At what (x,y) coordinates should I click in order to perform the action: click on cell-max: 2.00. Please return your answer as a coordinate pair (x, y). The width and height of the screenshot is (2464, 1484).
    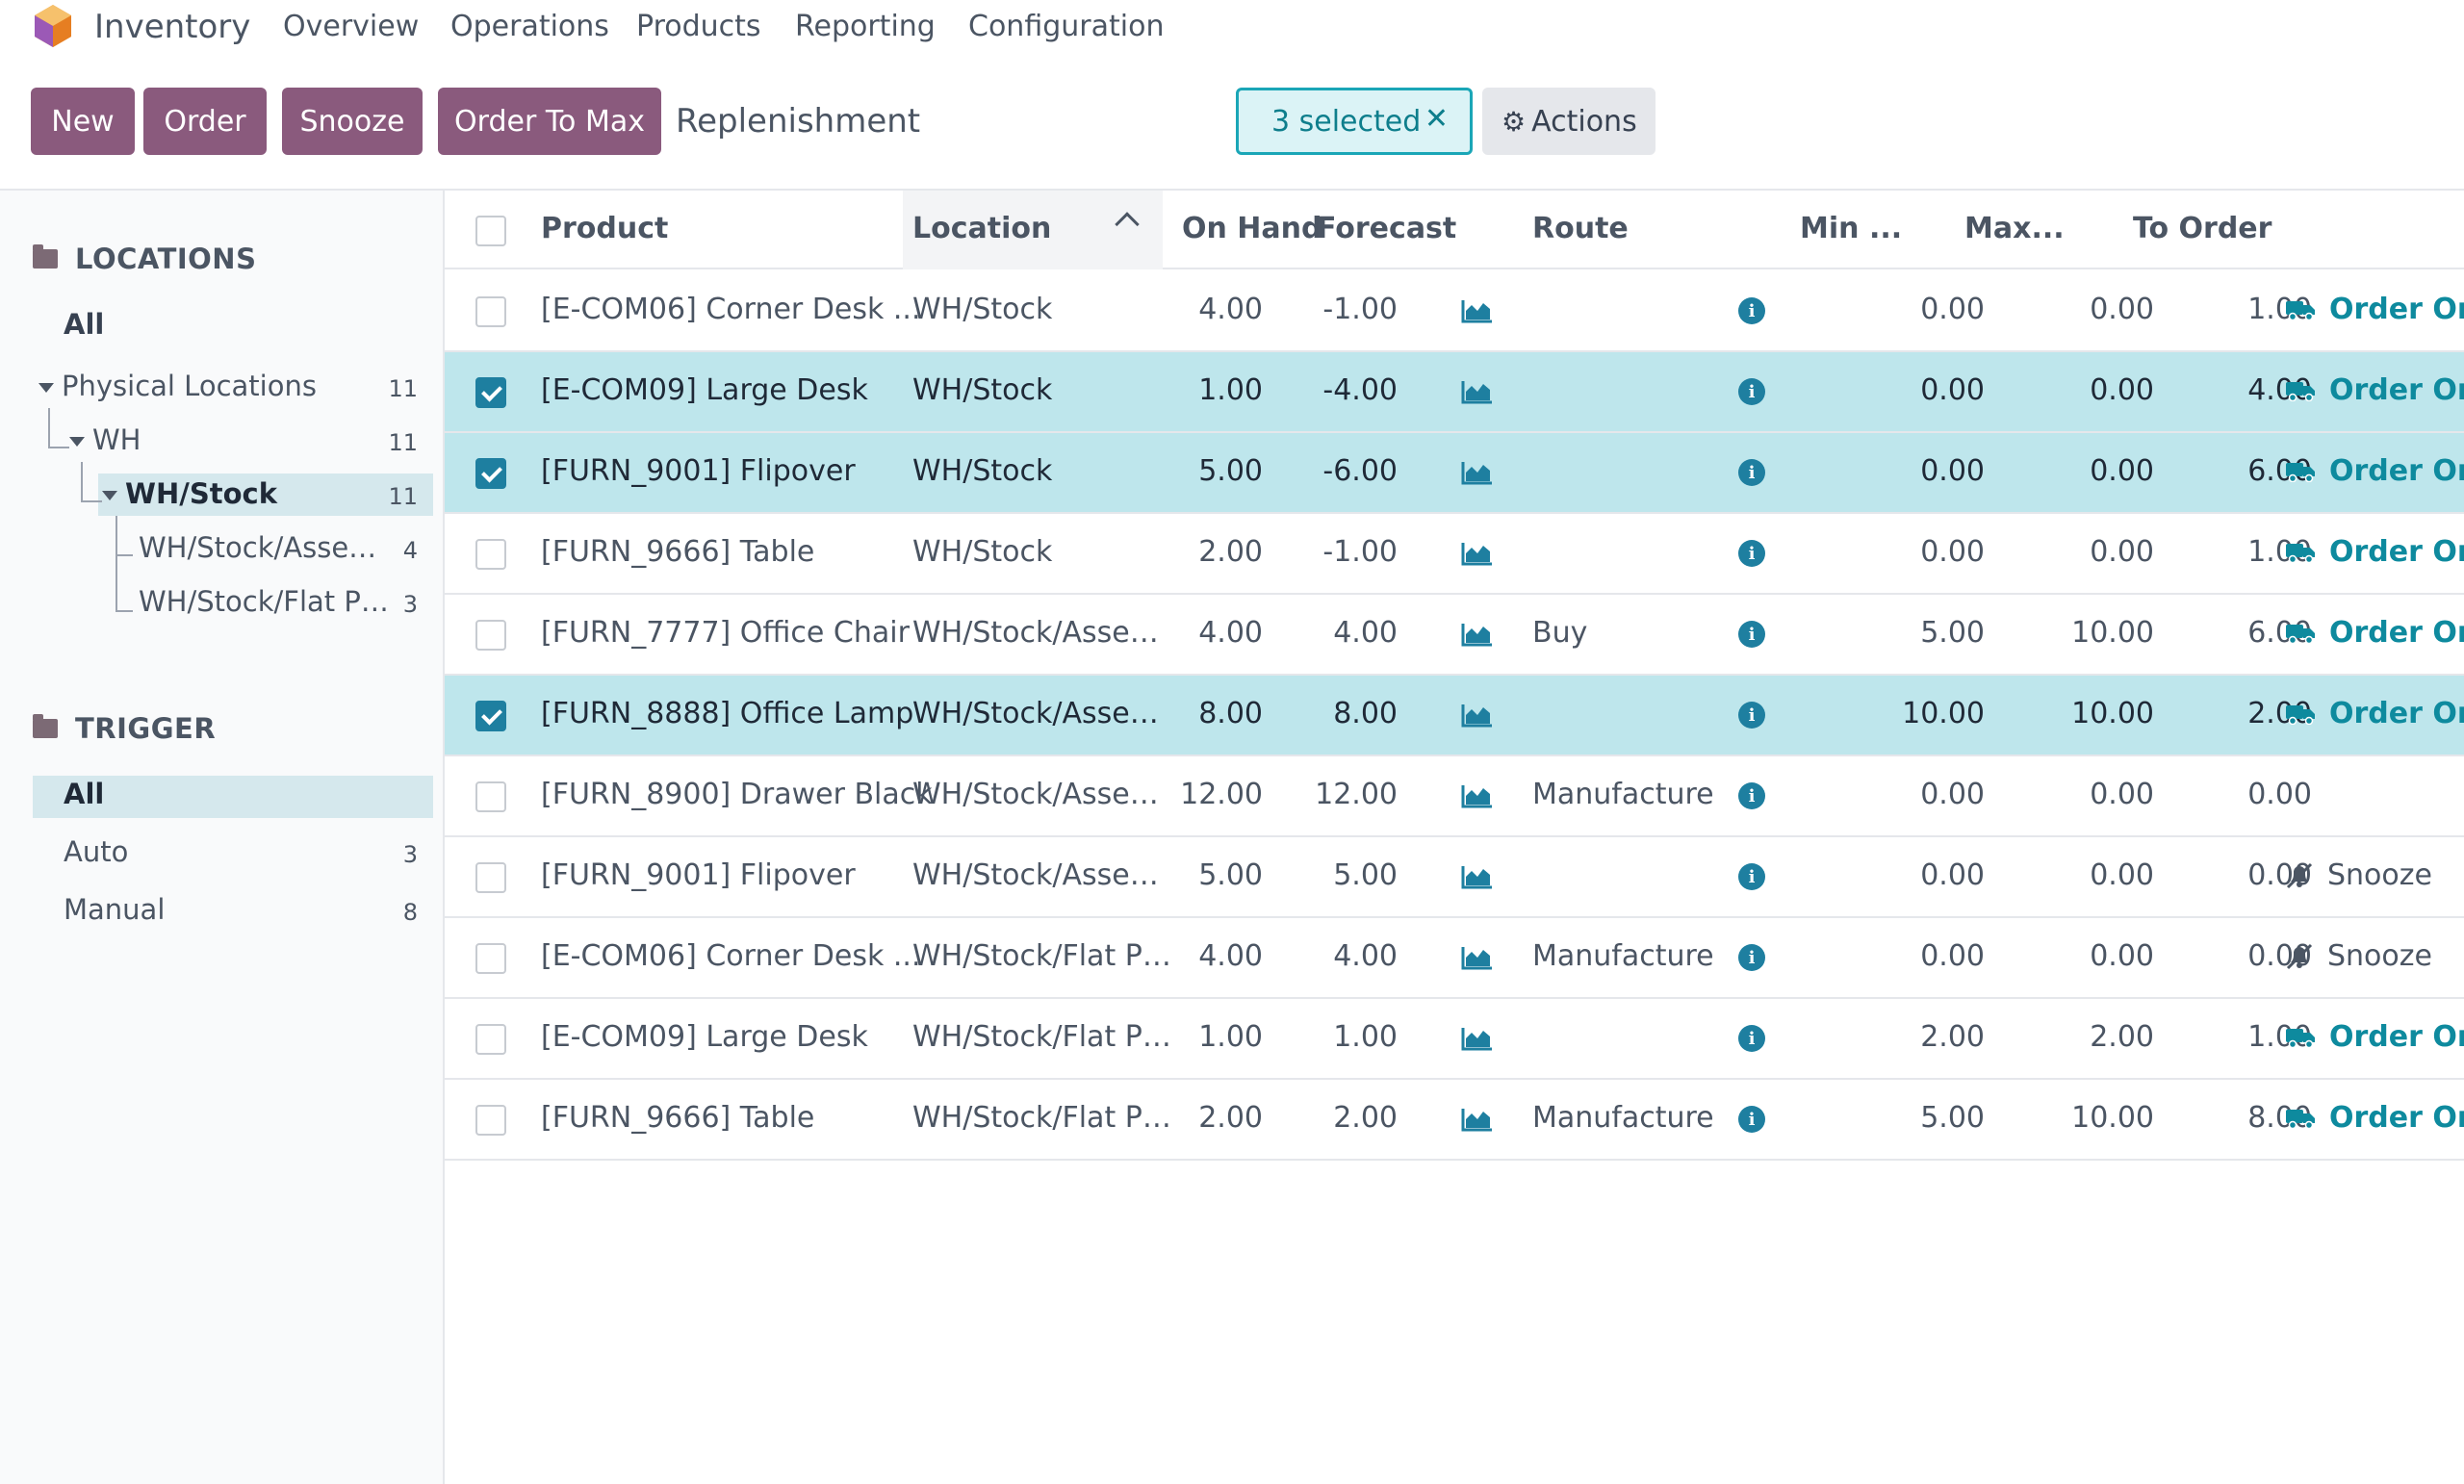
    Looking at the image, I should click on (2088, 1037).